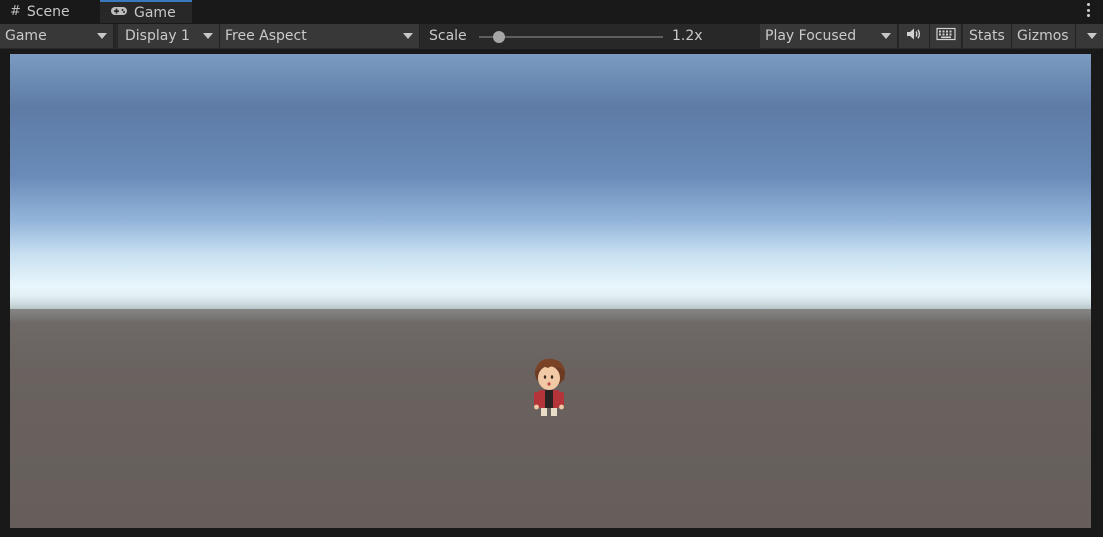 This screenshot has height=537, width=1103. Describe the element at coordinates (266, 36) in the screenshot. I see `aspect-value: Free Aspect` at that location.